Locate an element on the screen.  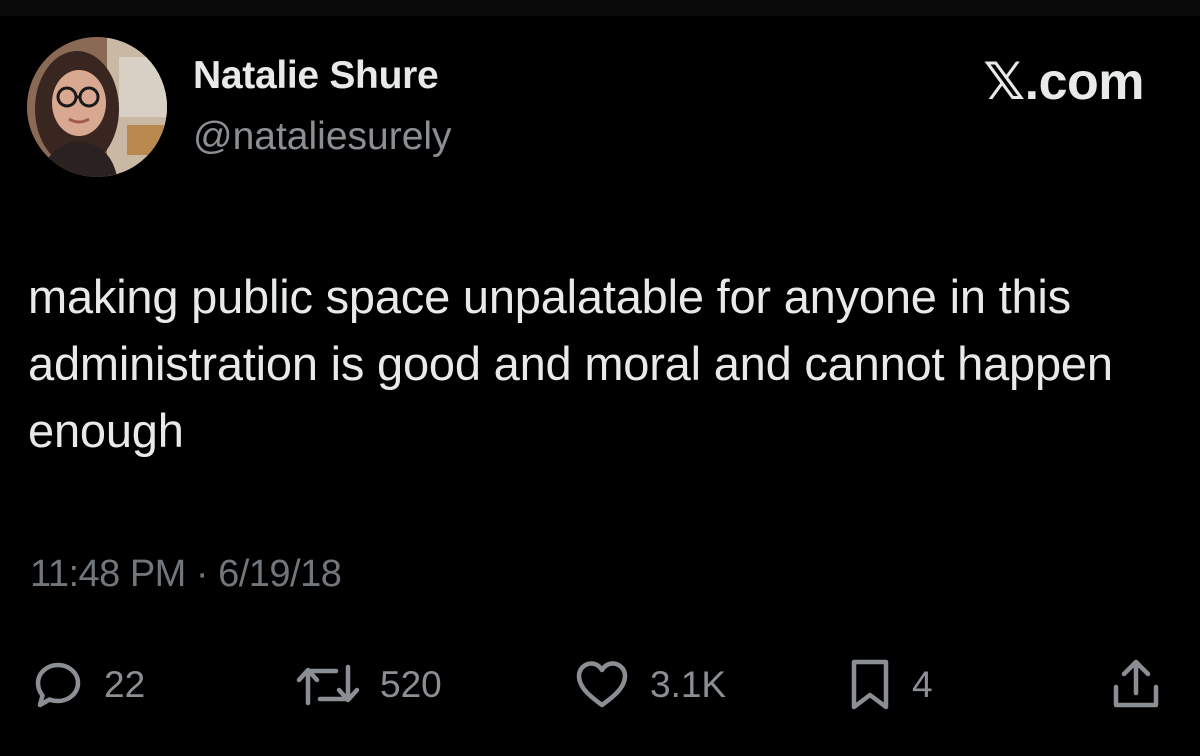
share-button is located at coordinates (1136, 685).